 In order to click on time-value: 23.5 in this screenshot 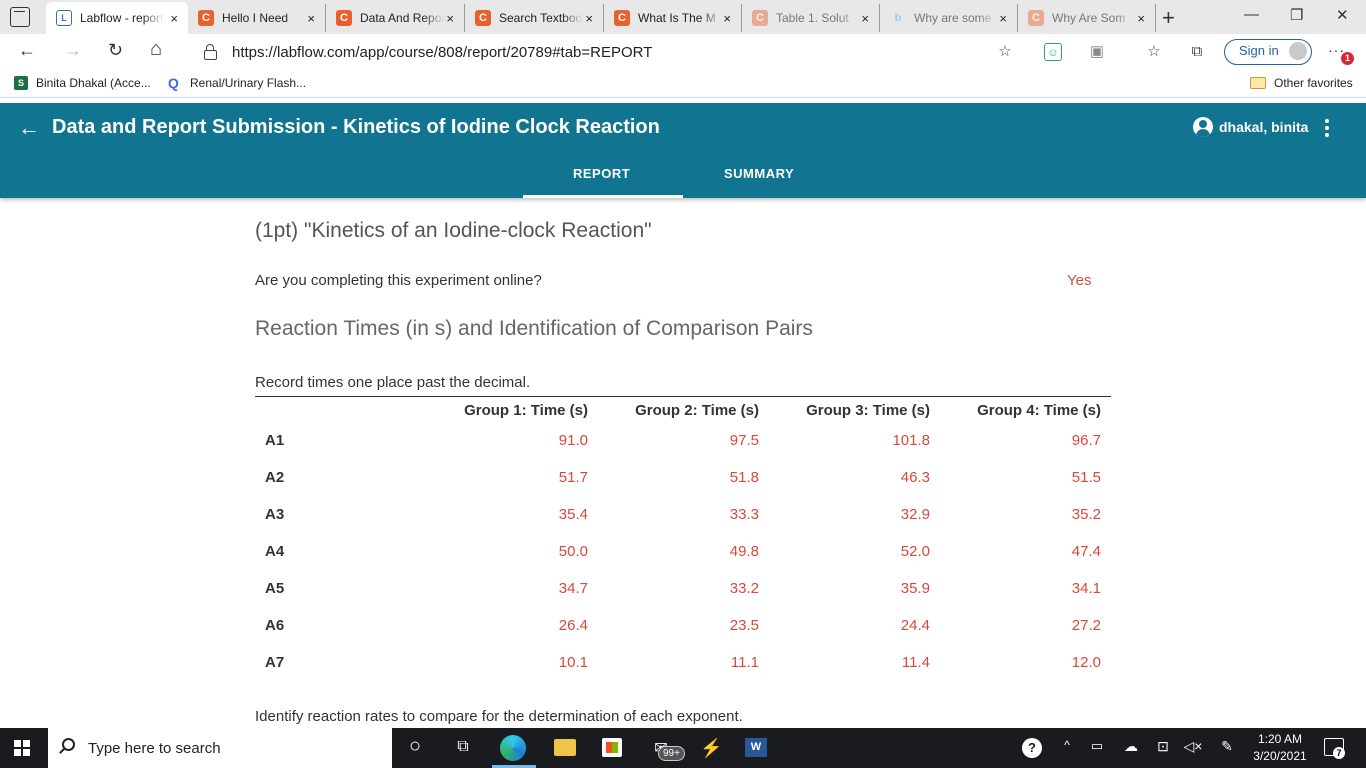, I will do `click(744, 625)`.